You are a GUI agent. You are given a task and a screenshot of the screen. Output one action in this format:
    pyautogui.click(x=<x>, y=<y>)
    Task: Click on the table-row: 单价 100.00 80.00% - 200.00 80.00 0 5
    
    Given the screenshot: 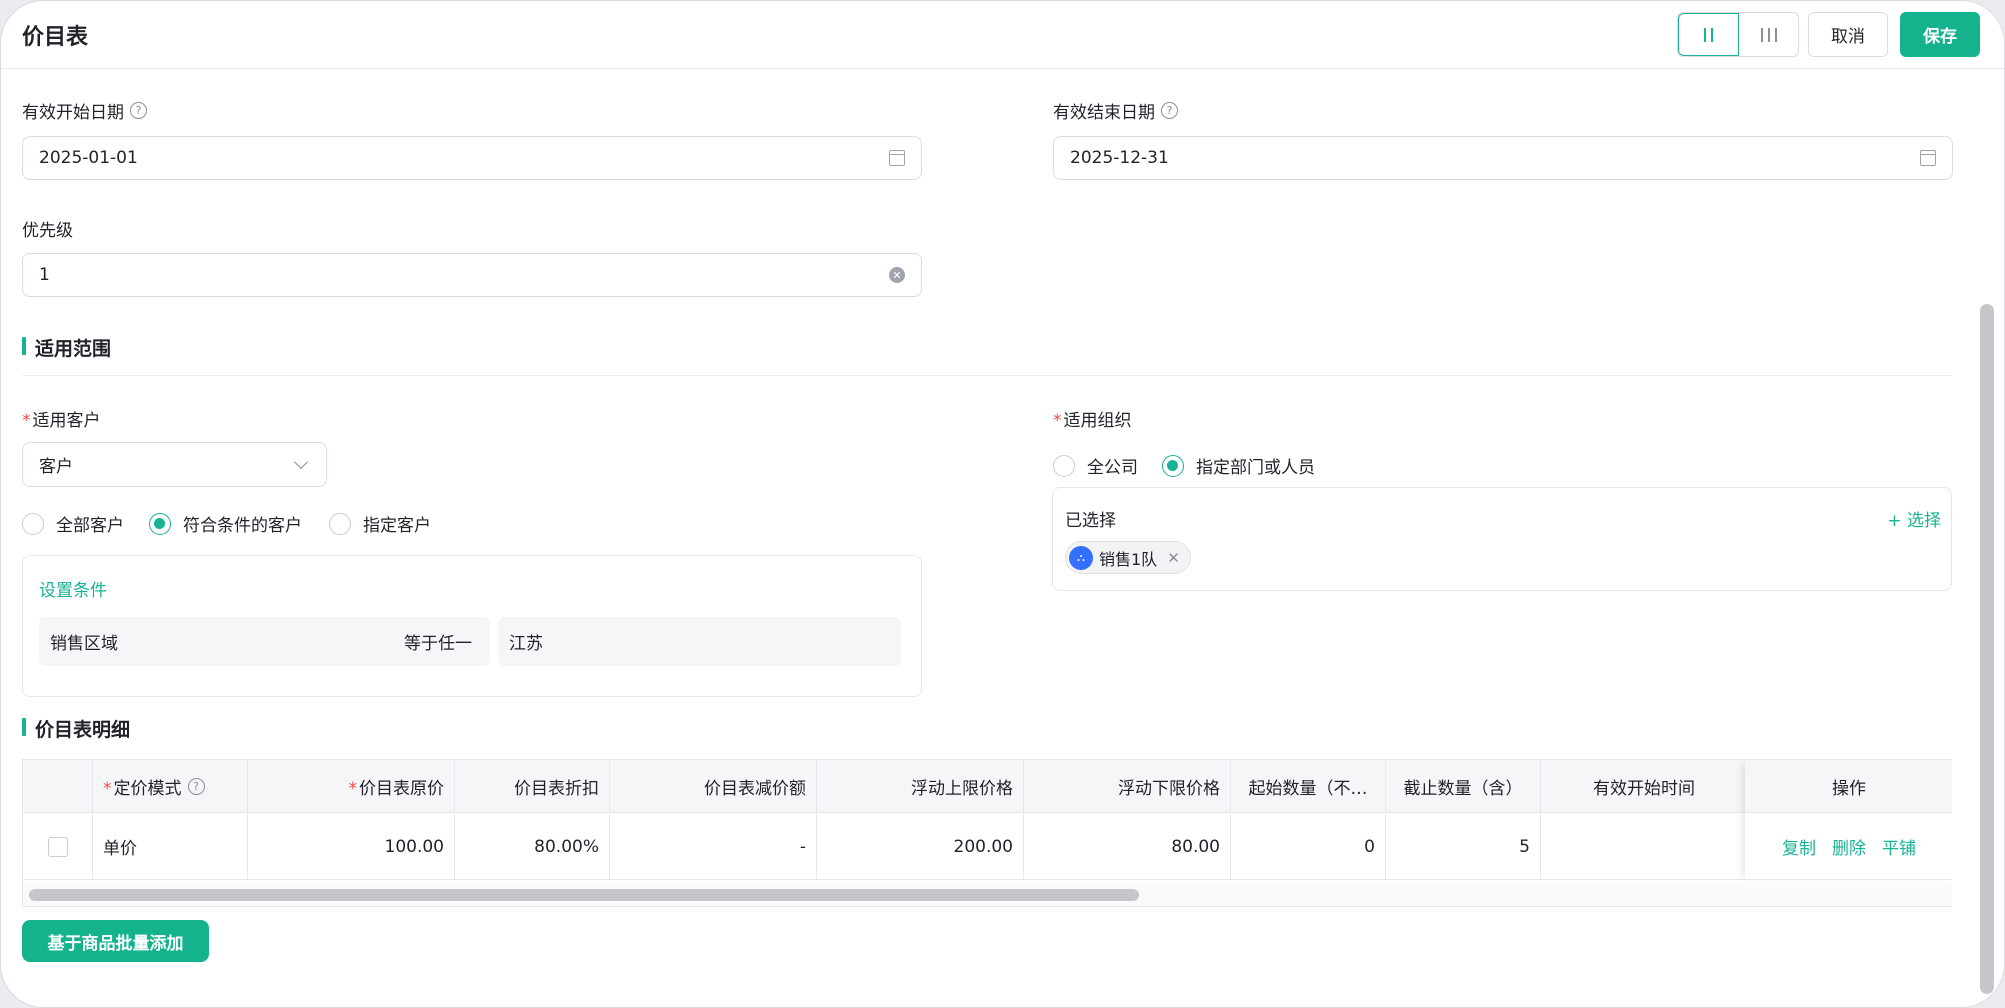 What is the action you would take?
    pyautogui.click(x=885, y=847)
    